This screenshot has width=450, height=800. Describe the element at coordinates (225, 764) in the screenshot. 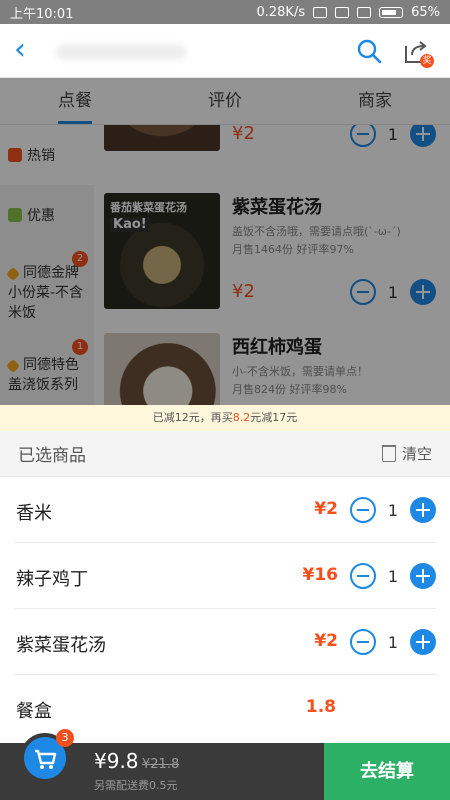

I see `checkout-bar: 3 ¥9.8 ¥21.8 另需配送费0.5元 去结算` at that location.